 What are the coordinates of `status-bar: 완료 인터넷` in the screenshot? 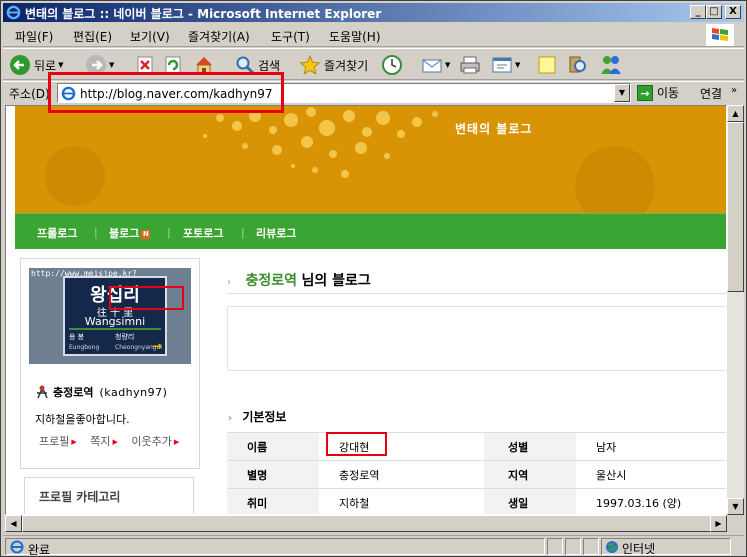 It's located at (373, 546).